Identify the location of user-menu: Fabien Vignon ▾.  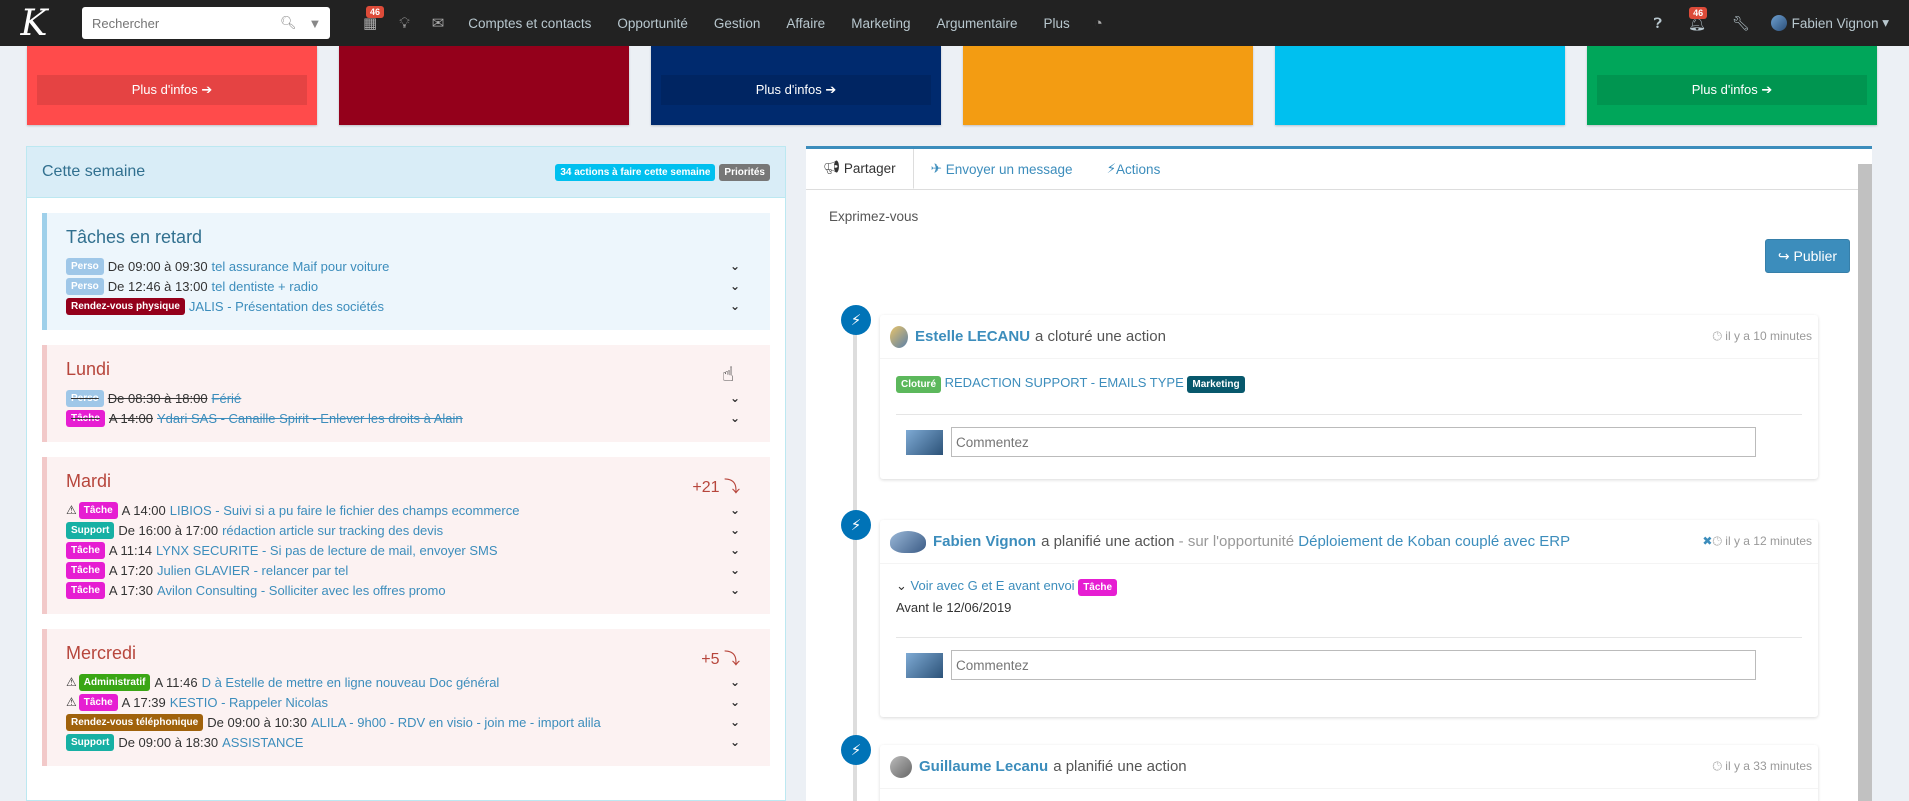
(1836, 23).